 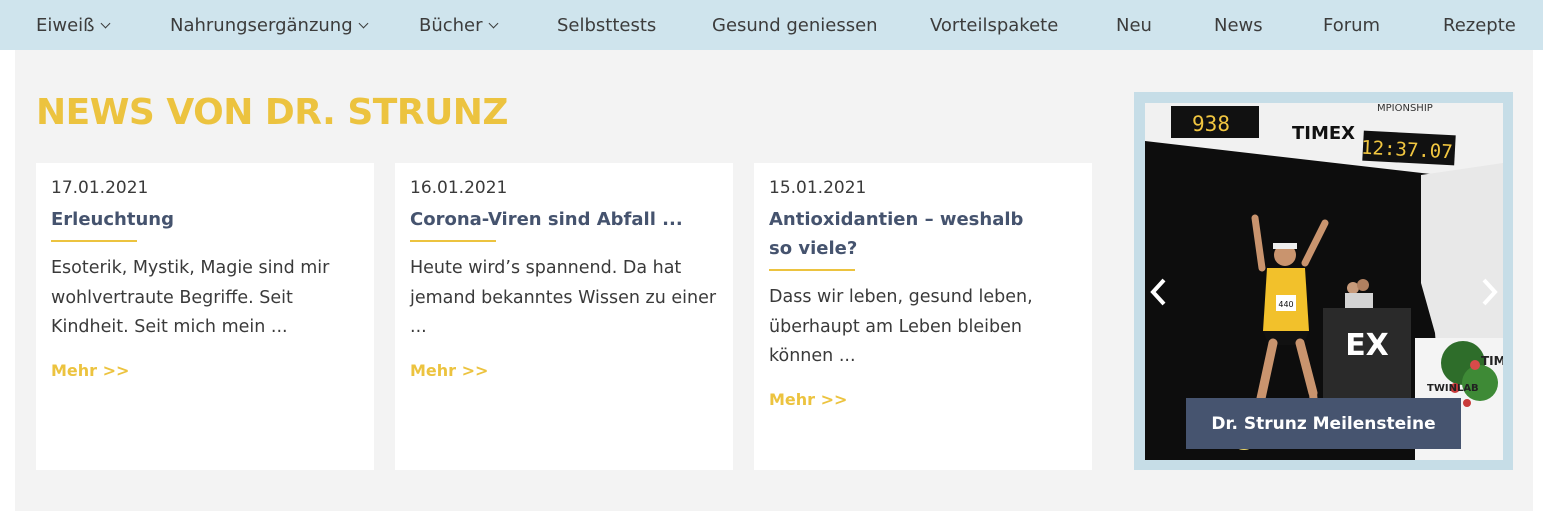 What do you see at coordinates (818, 188) in the screenshot?
I see `news-date: 15.01.2021` at bounding box center [818, 188].